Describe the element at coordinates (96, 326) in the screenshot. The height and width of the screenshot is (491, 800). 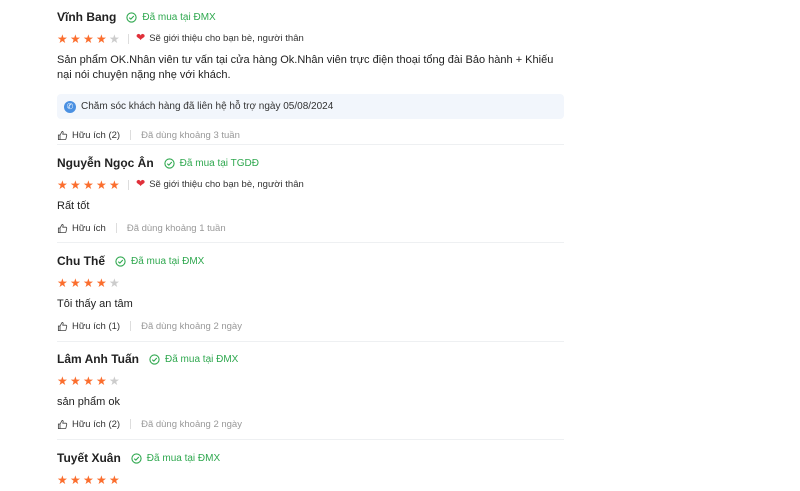
I see `helpful-label: Hữu ích (1)` at that location.